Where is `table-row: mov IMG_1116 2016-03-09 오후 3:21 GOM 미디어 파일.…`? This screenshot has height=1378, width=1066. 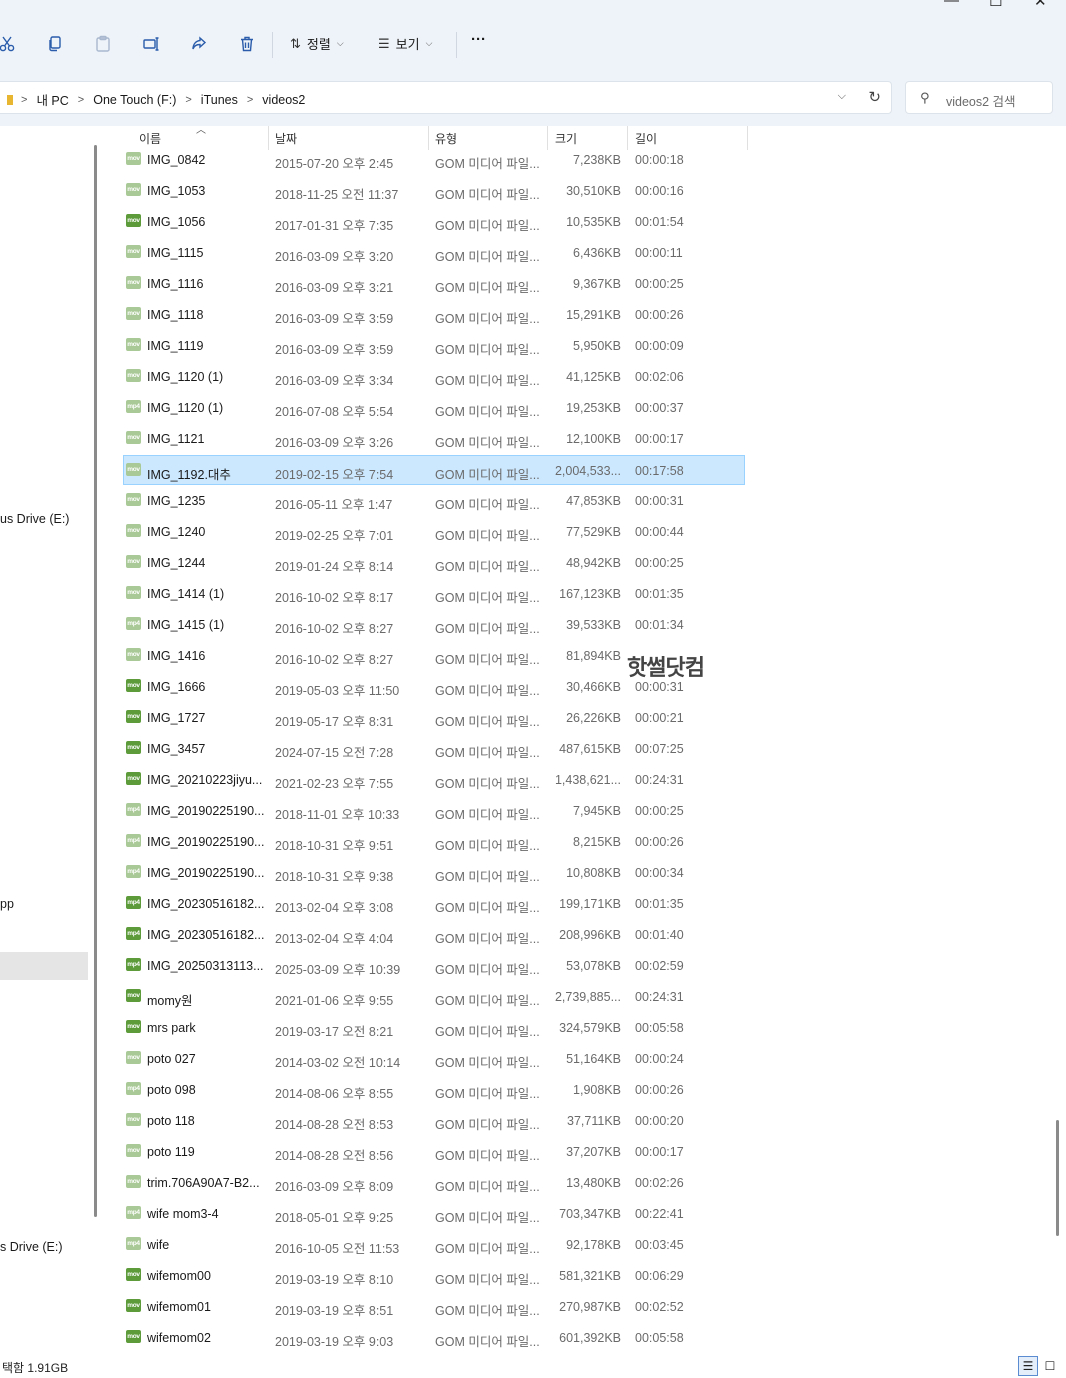
table-row: mov IMG_1116 2016-03-09 오후 3:21 GOM 미디어 파일.… is located at coordinates (434, 284).